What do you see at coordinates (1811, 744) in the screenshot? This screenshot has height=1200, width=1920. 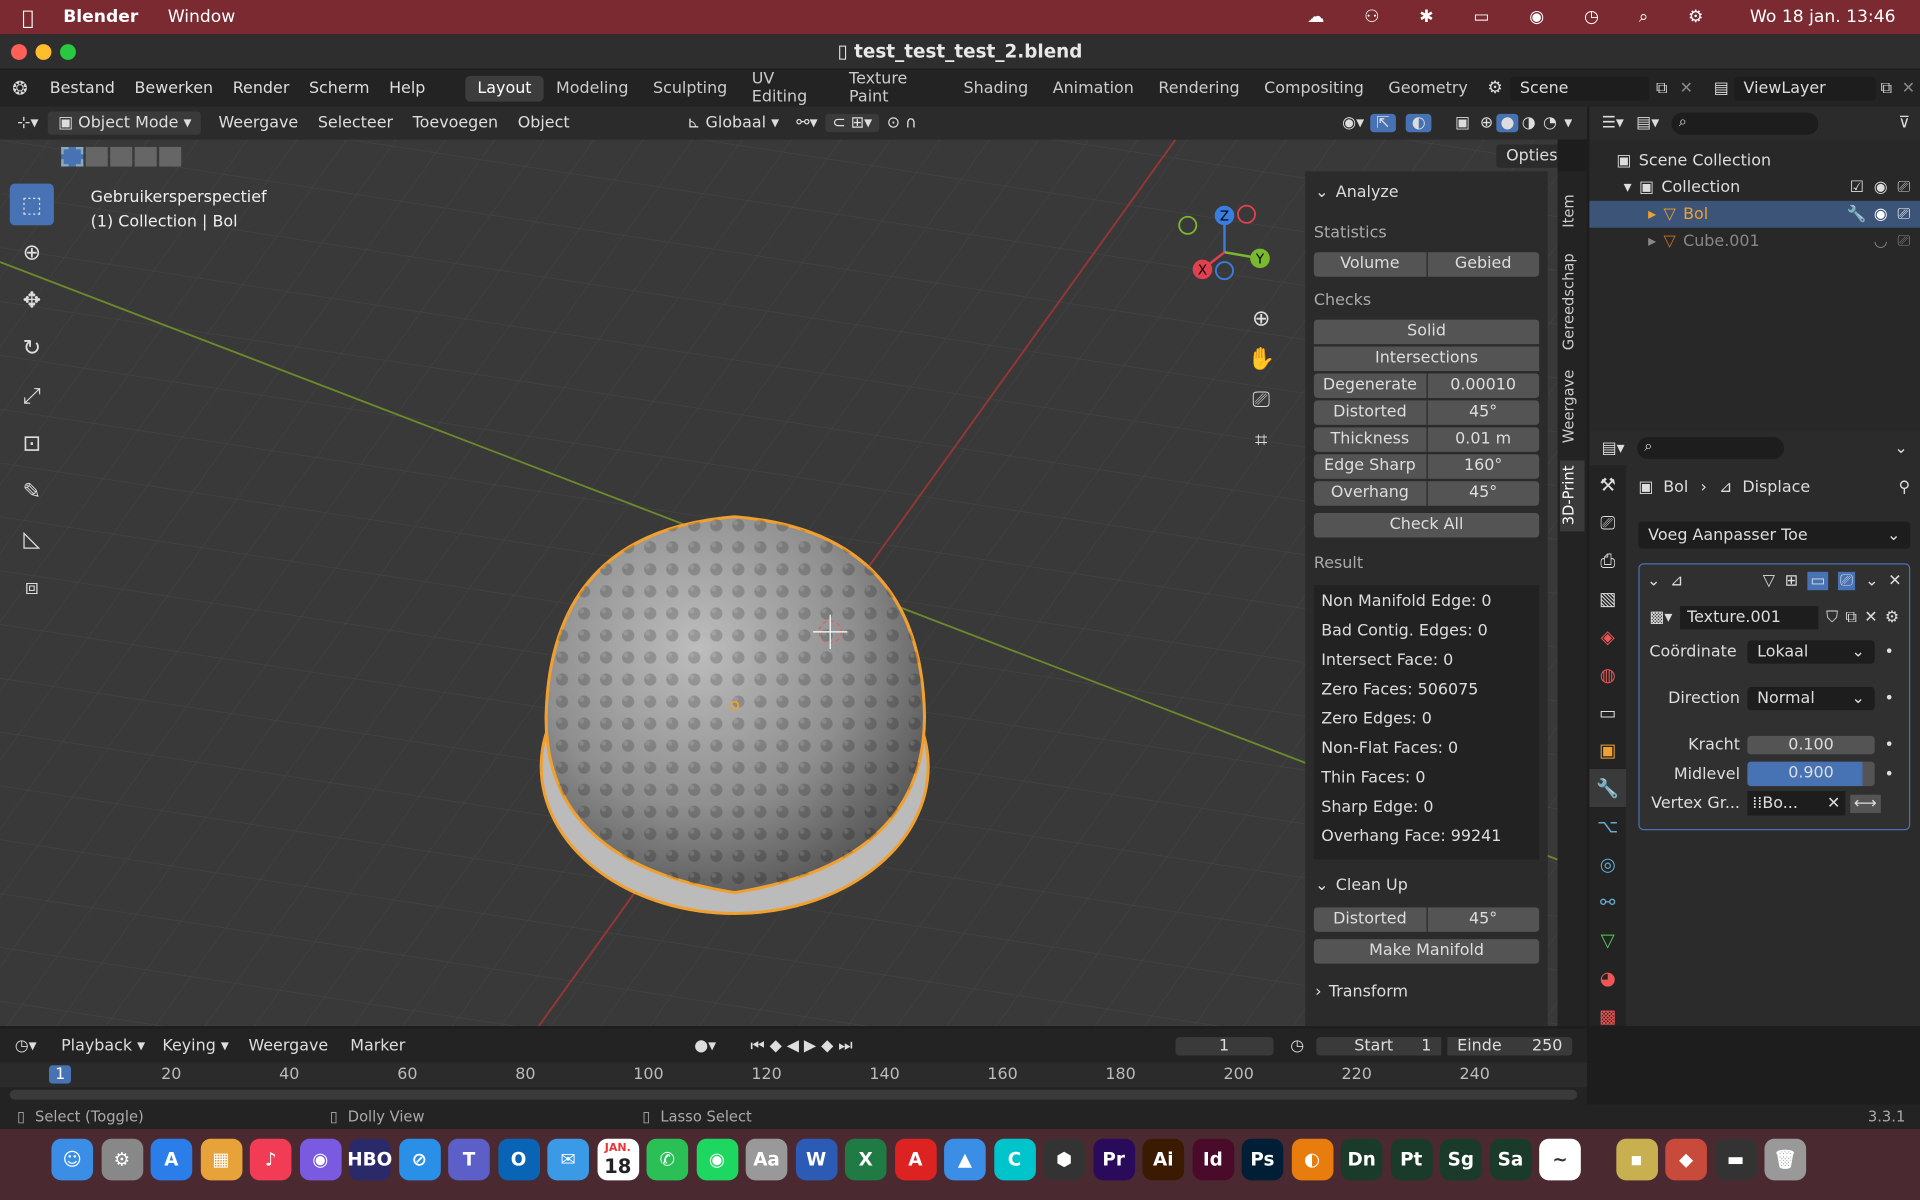 I see `kracht-field: 0.100` at bounding box center [1811, 744].